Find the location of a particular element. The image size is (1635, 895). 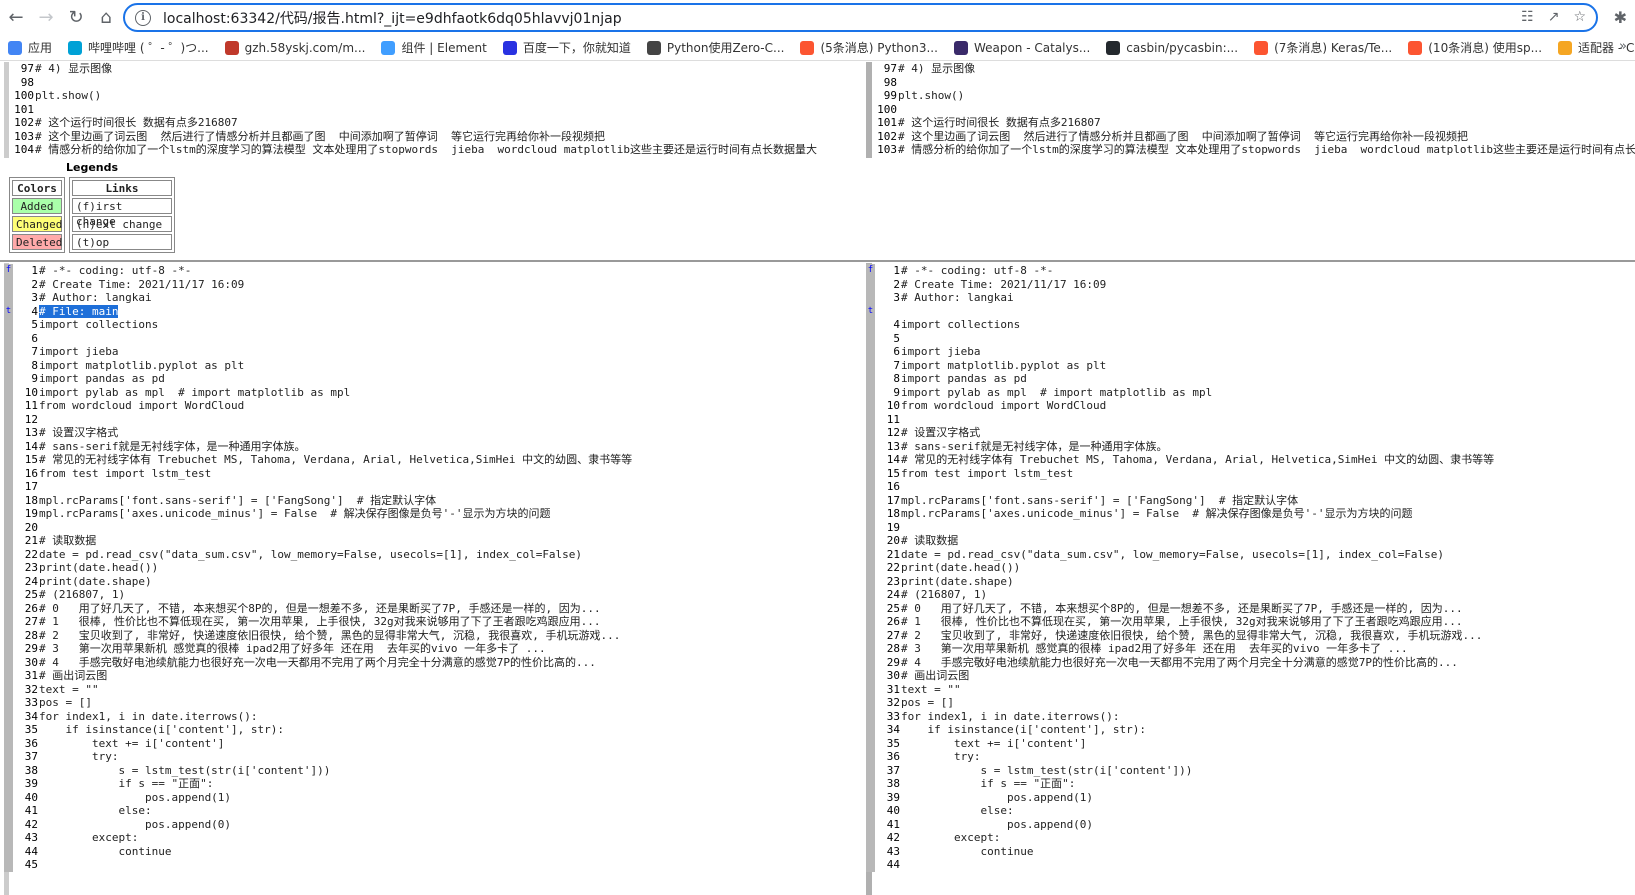

code-text: else: is located at coordinates (1268, 811).